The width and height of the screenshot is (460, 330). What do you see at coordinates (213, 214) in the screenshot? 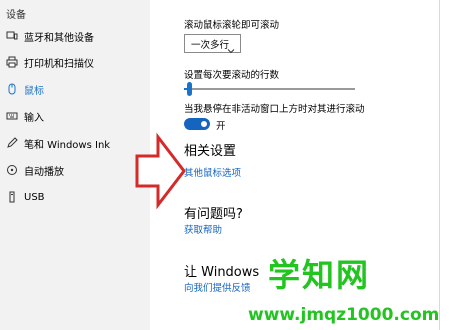
I see `help-heading: 有问题吗?` at bounding box center [213, 214].